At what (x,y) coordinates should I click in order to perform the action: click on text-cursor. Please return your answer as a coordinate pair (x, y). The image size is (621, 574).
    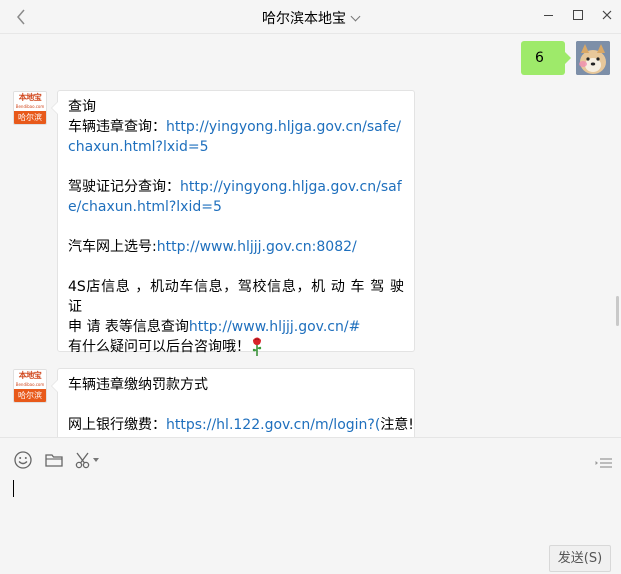
    Looking at the image, I should click on (13, 488).